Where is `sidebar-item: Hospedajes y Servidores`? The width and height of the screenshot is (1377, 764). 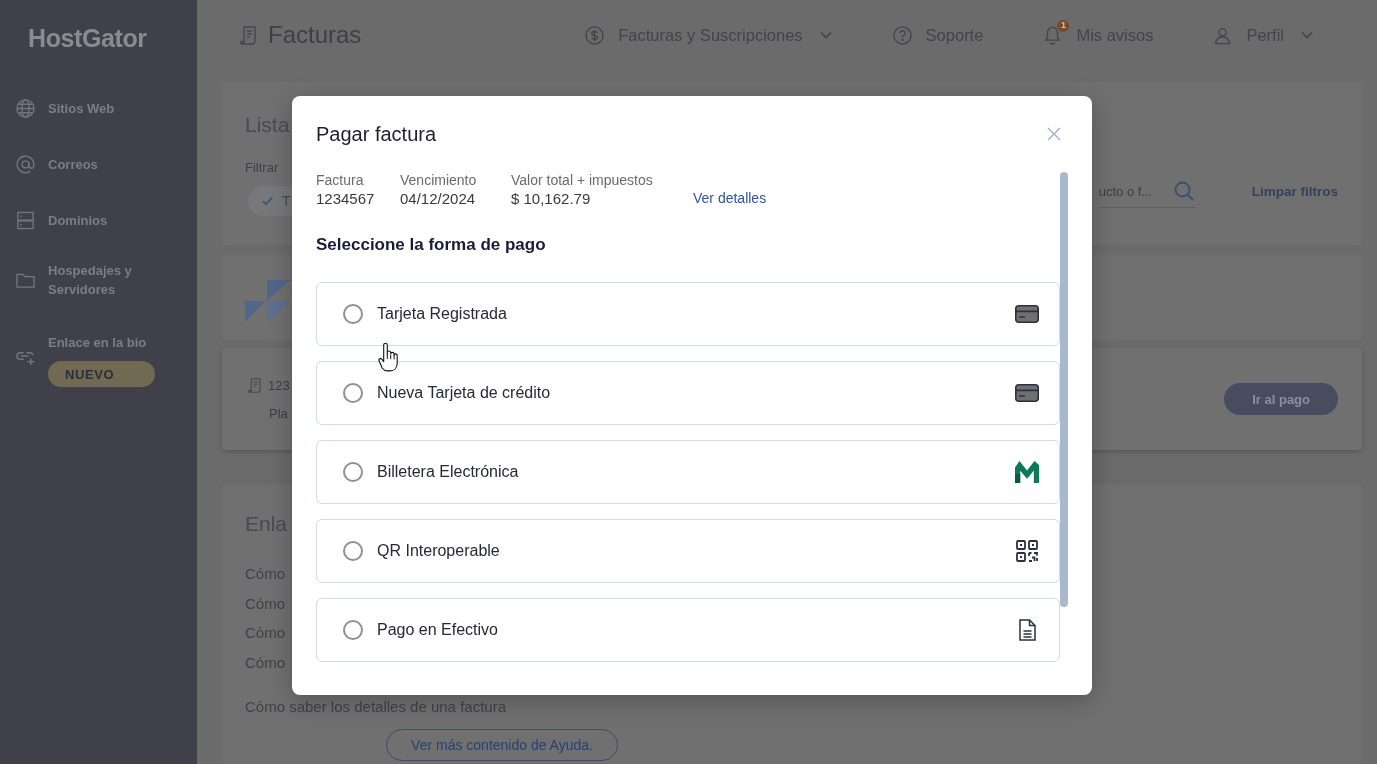 sidebar-item: Hospedajes y Servidores is located at coordinates (91, 280).